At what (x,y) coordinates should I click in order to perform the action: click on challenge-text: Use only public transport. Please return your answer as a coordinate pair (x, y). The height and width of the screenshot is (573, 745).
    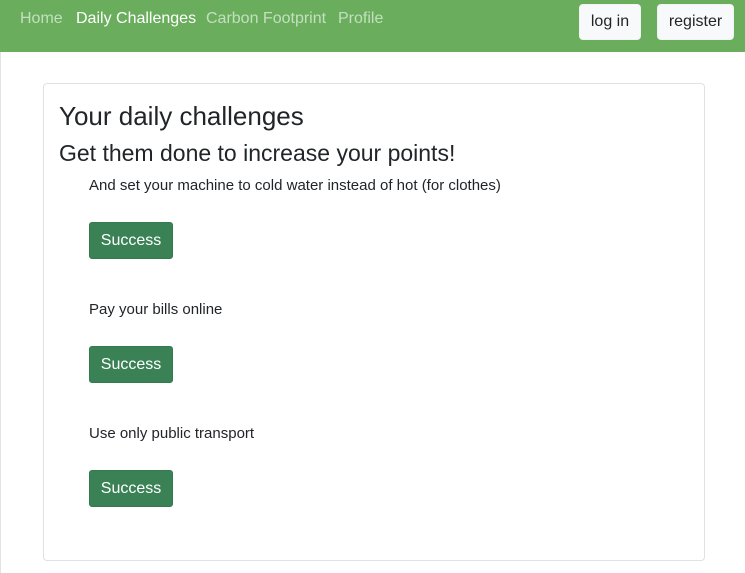
    Looking at the image, I should click on (172, 433).